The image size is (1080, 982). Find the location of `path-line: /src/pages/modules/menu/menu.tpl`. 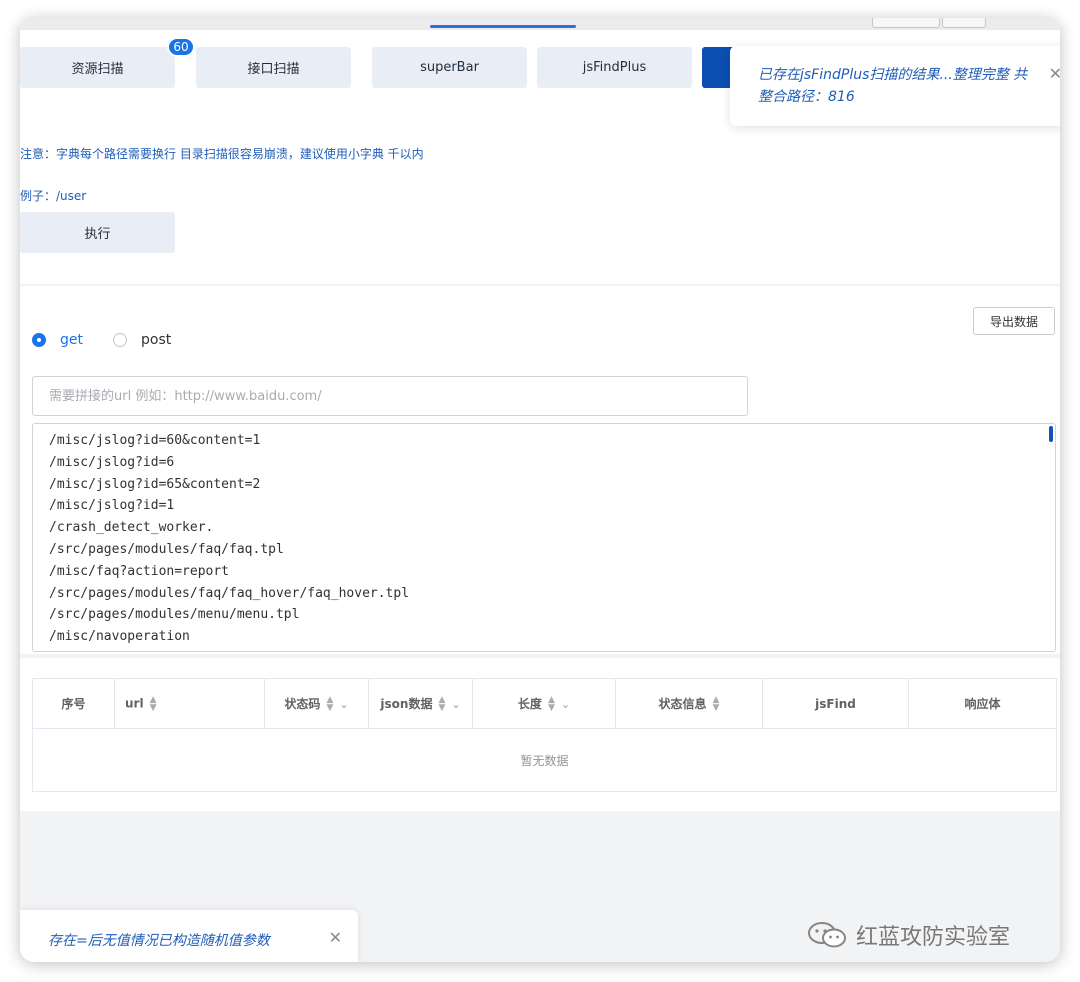

path-line: /src/pages/modules/menu/menu.tpl is located at coordinates (174, 615).